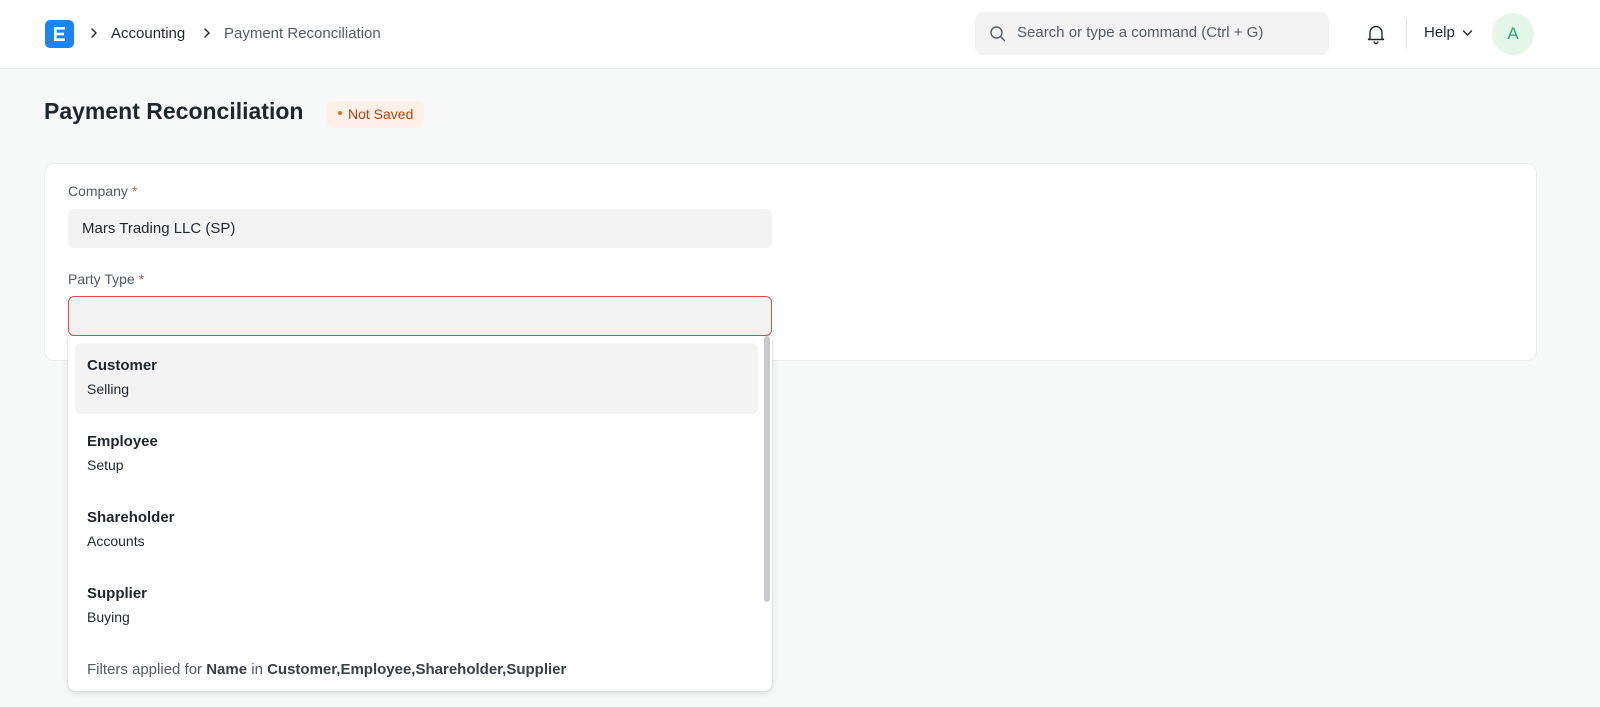 The image size is (1600, 707). What do you see at coordinates (148, 33) in the screenshot?
I see `breadcrumb-accounting: Accounting` at bounding box center [148, 33].